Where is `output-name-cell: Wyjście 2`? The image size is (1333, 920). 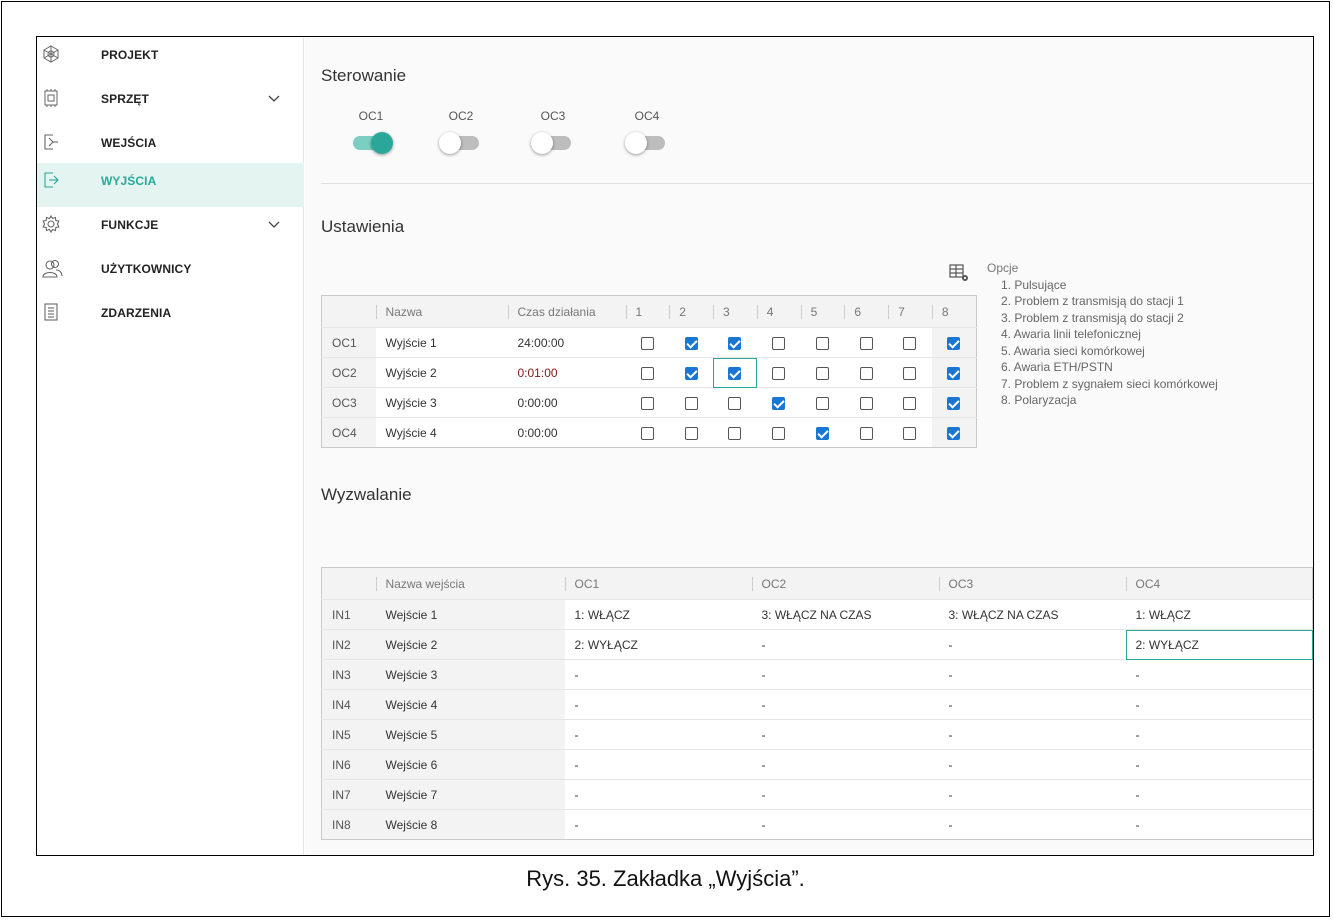
output-name-cell: Wyjście 2 is located at coordinates (441, 372).